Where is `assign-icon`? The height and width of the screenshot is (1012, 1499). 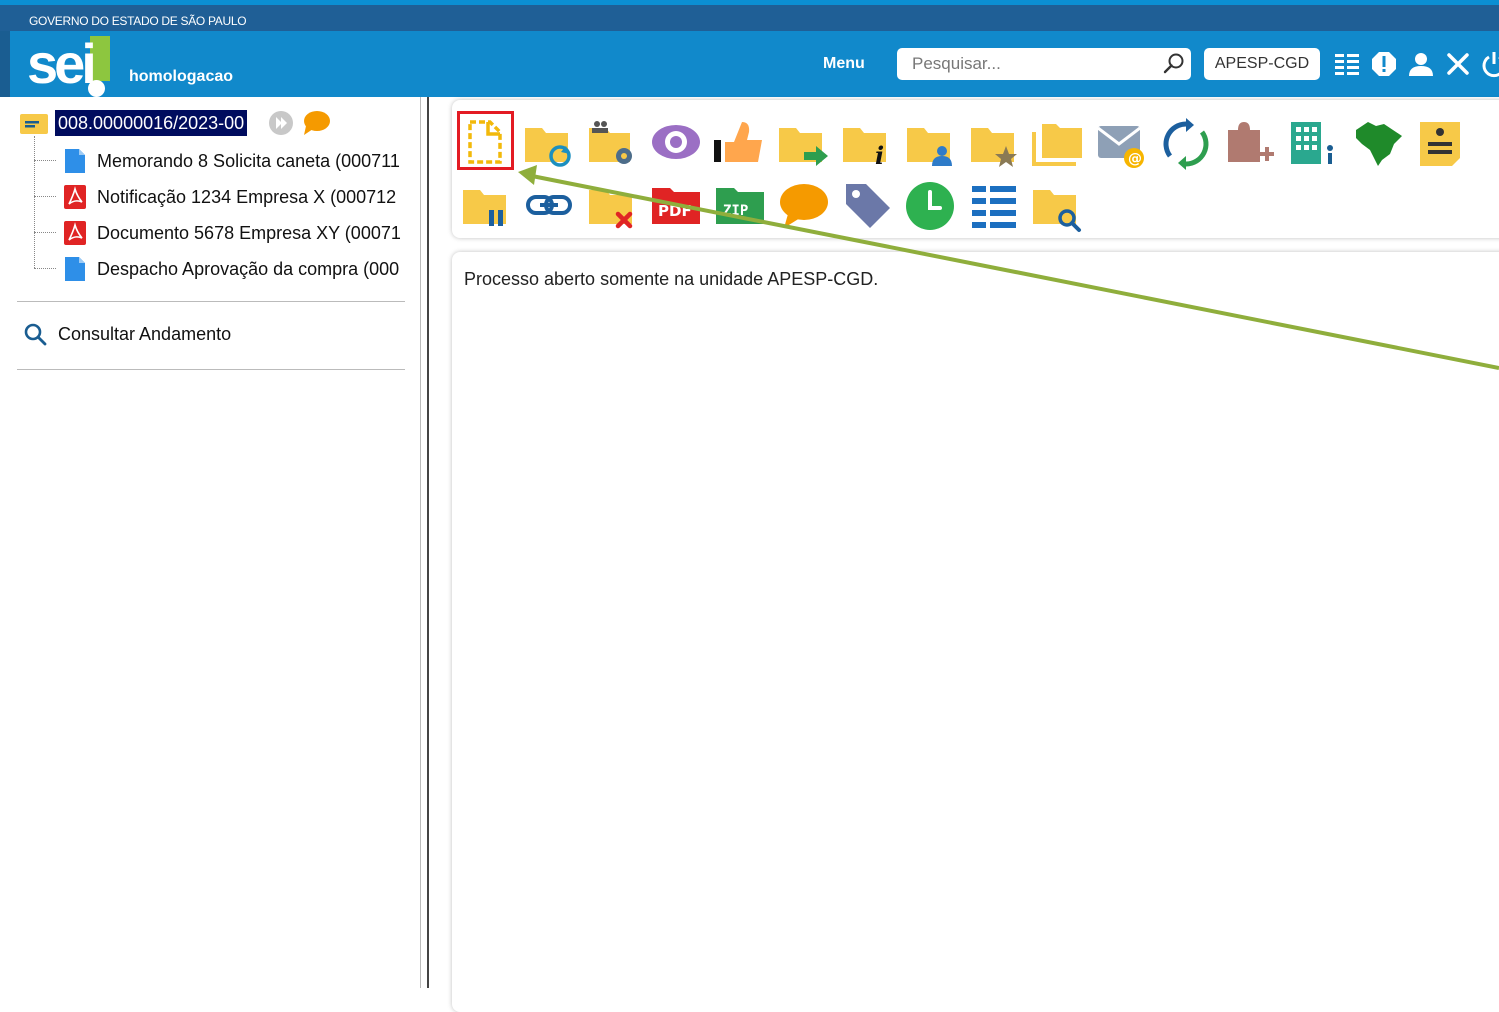 assign-icon is located at coordinates (612, 144).